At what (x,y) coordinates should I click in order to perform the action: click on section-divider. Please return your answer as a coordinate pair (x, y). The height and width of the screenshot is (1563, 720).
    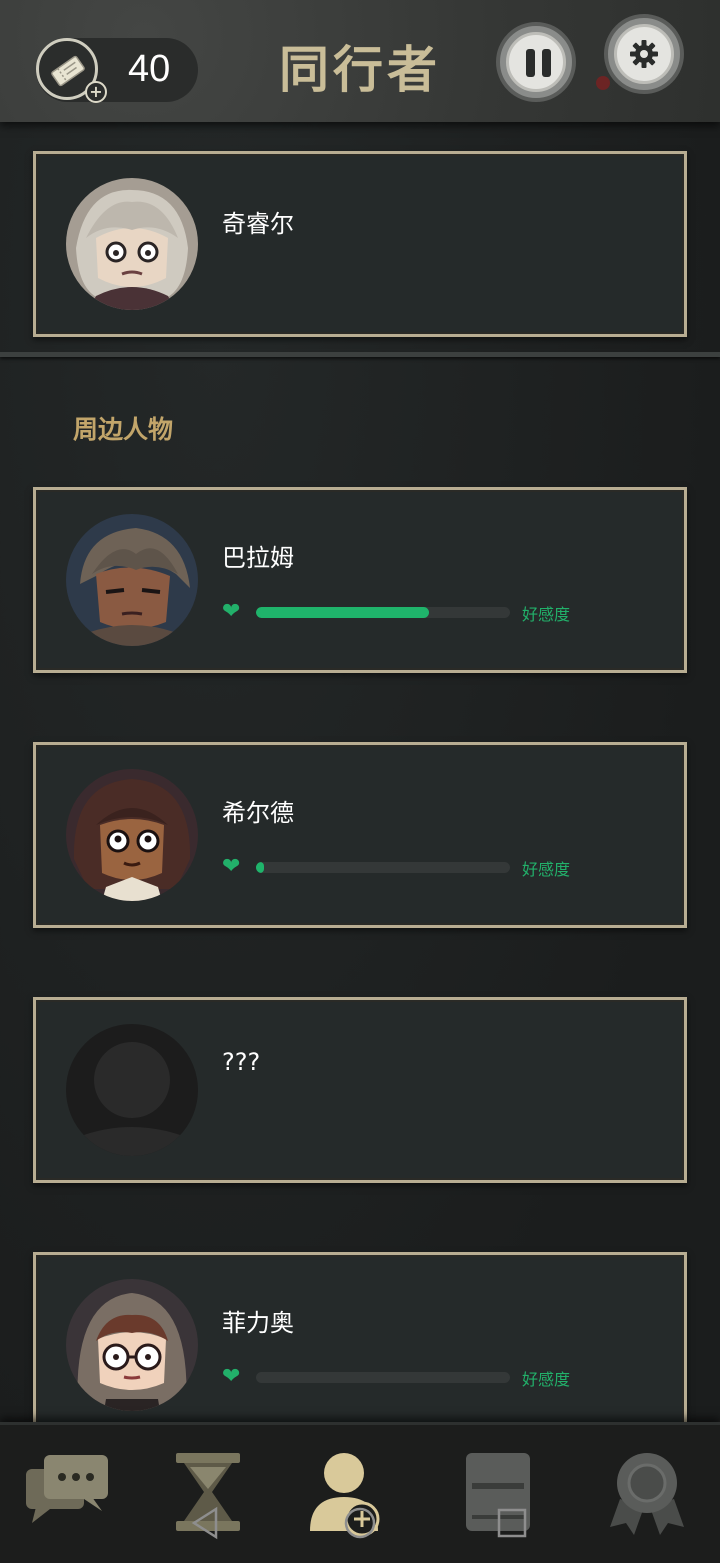
    Looking at the image, I should click on (360, 354).